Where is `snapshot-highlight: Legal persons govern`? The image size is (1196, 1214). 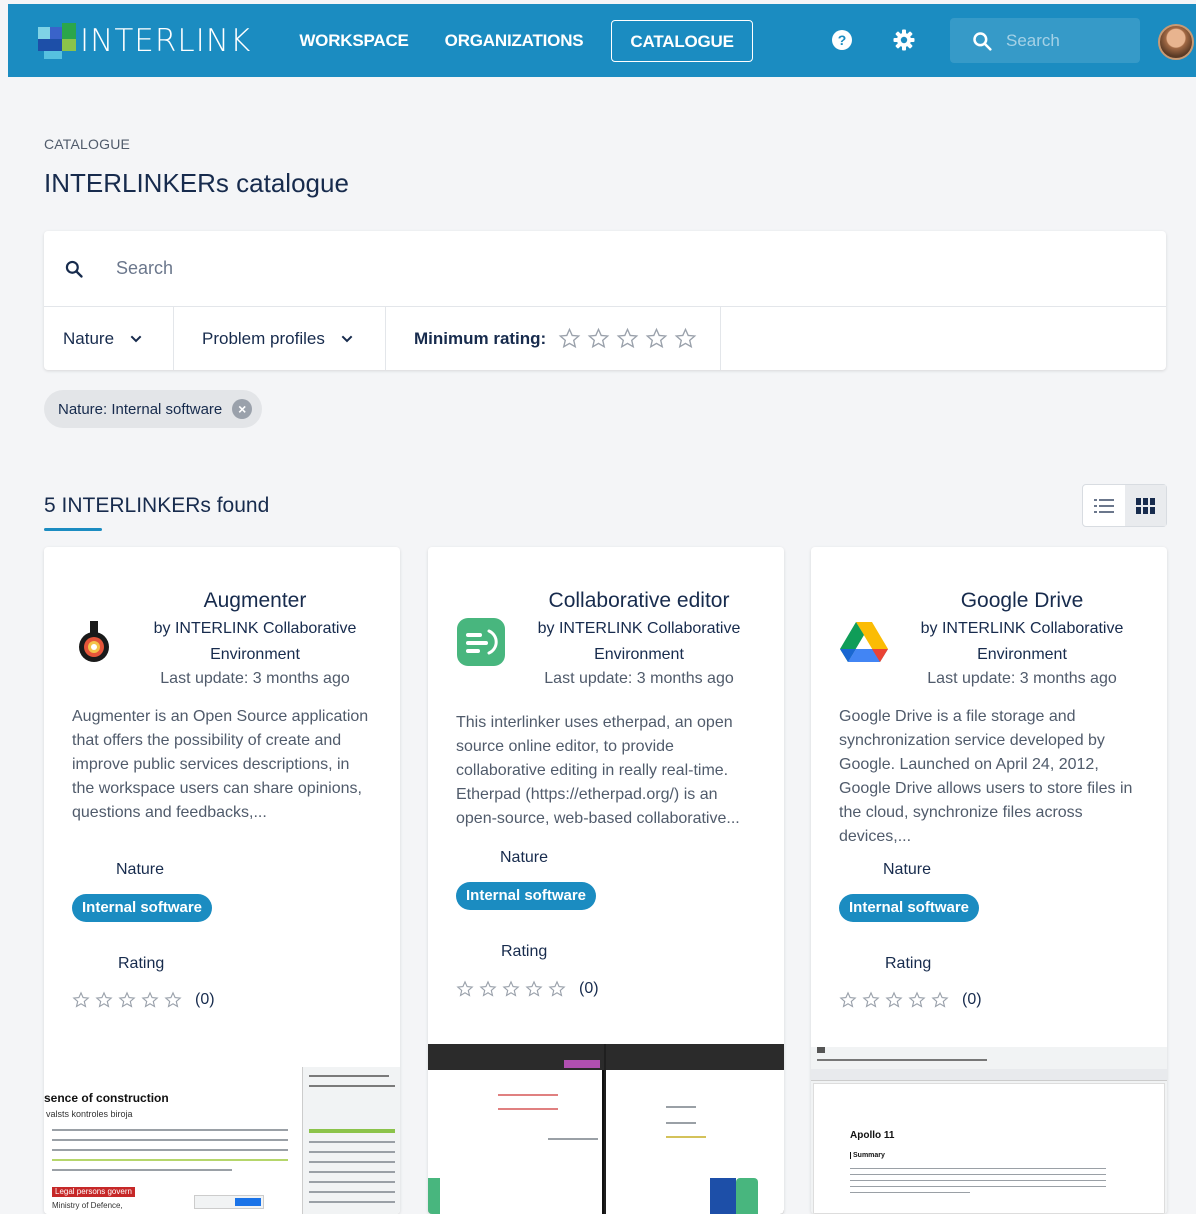
snapshot-highlight: Legal persons govern is located at coordinates (93, 1192).